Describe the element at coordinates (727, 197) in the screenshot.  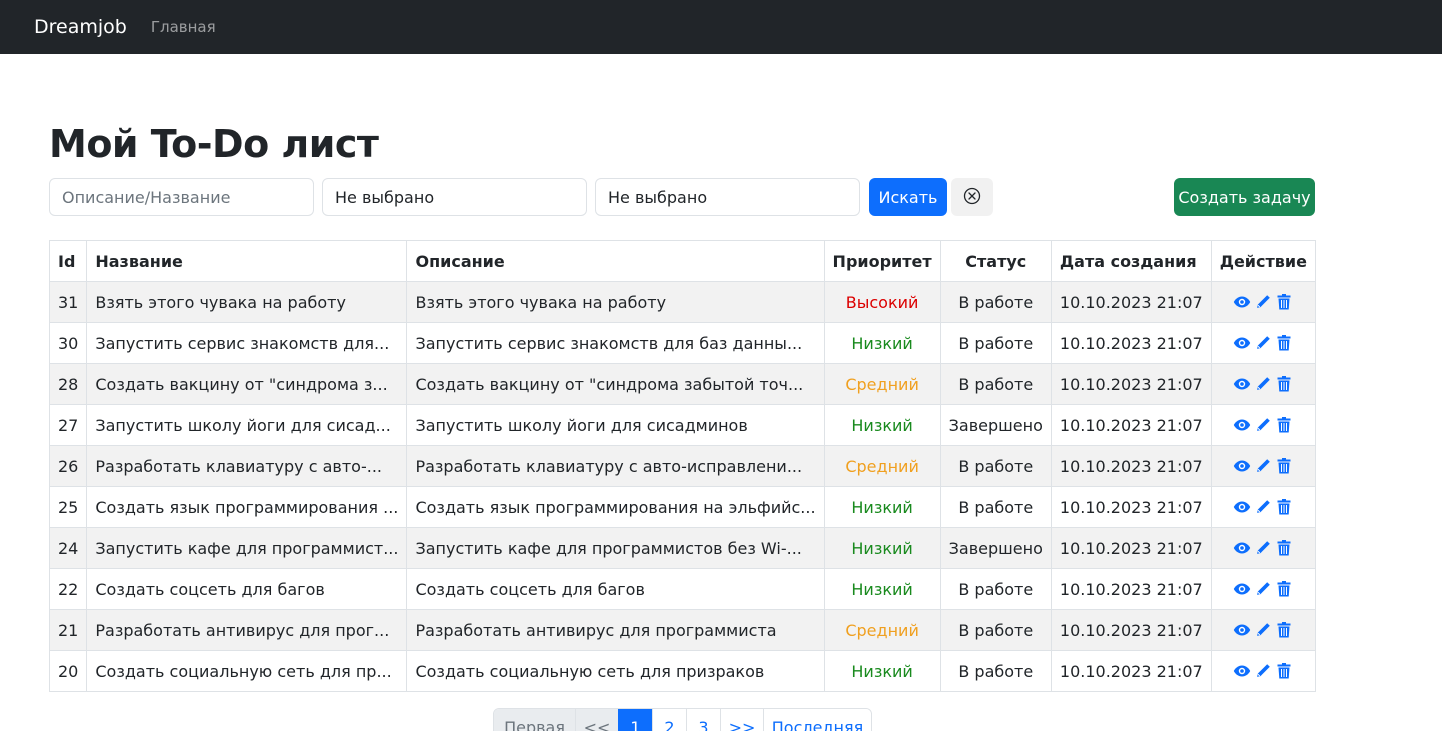
I see `status-select: Не выбрано` at that location.